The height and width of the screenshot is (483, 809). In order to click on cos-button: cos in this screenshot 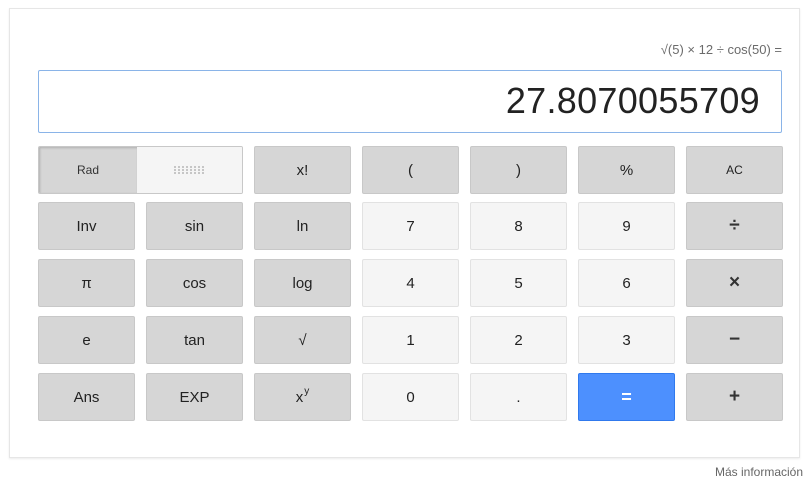, I will do `click(194, 283)`.